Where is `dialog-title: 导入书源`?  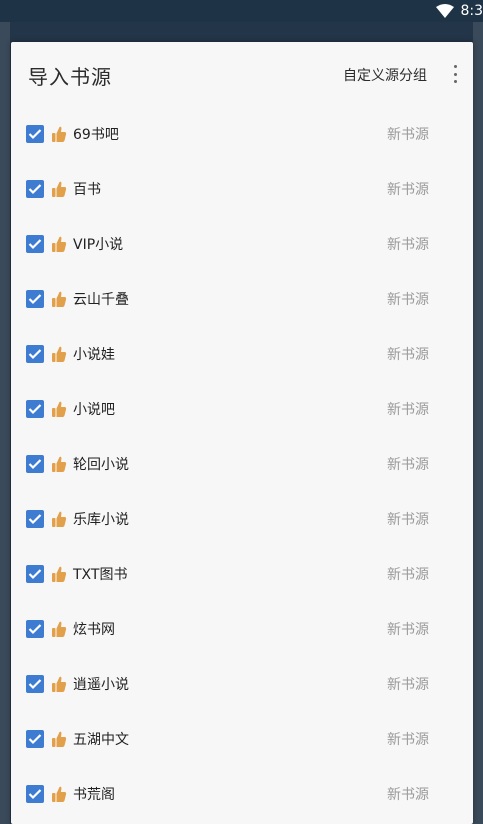
dialog-title: 导入书源 is located at coordinates (70, 77).